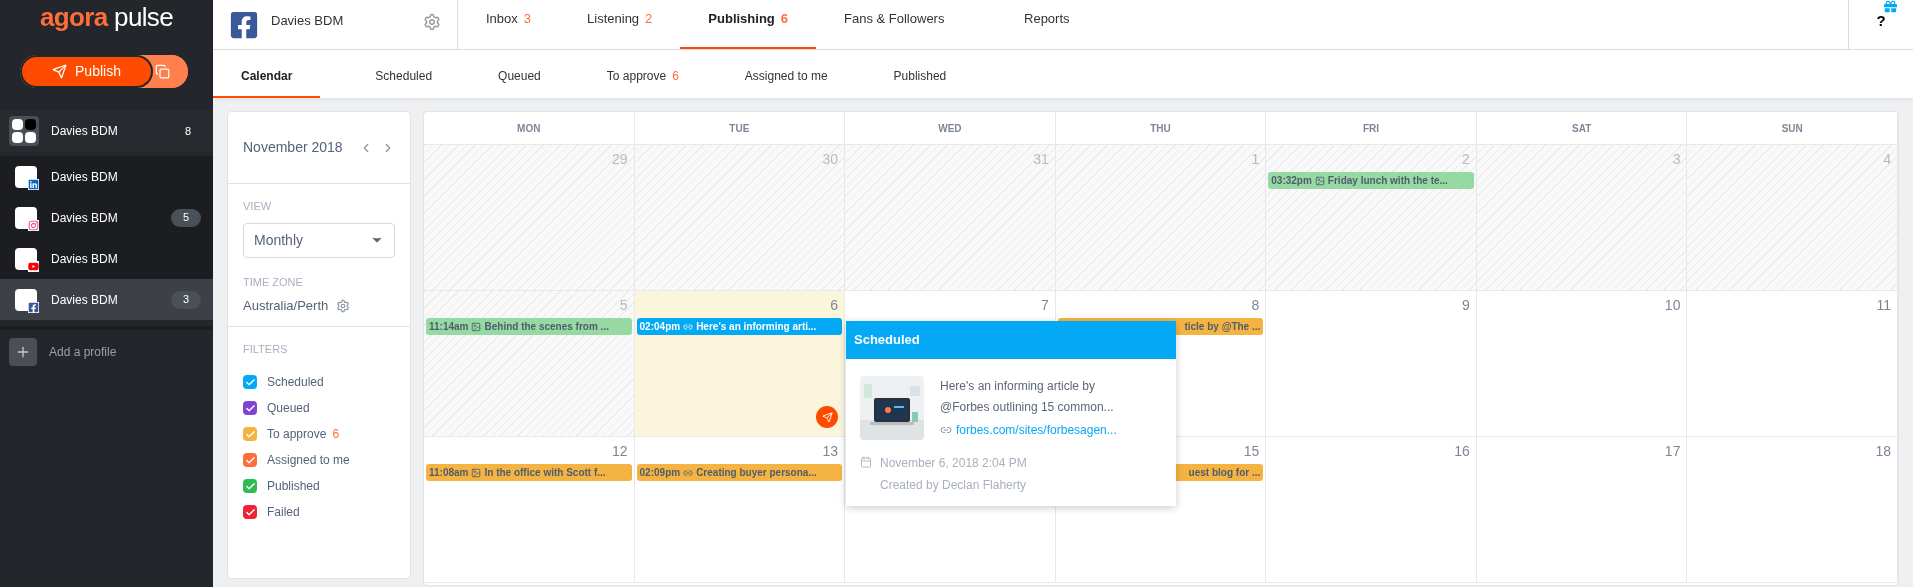  What do you see at coordinates (624, 305) in the screenshot?
I see `day-number: 5` at bounding box center [624, 305].